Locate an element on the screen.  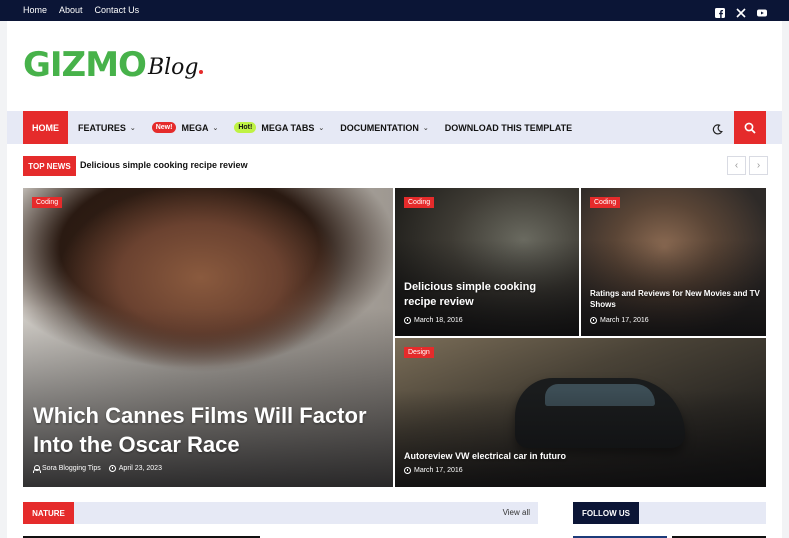
top-link-contact: Contact Us is located at coordinates (117, 10).